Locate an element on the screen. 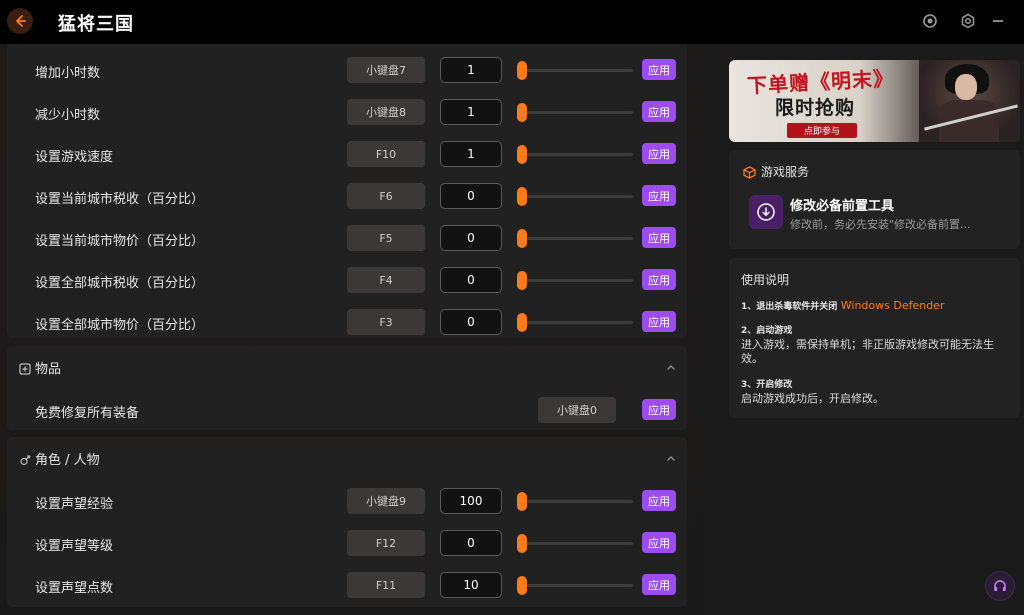 The height and width of the screenshot is (615, 1024). banner-character-image is located at coordinates (969, 101).